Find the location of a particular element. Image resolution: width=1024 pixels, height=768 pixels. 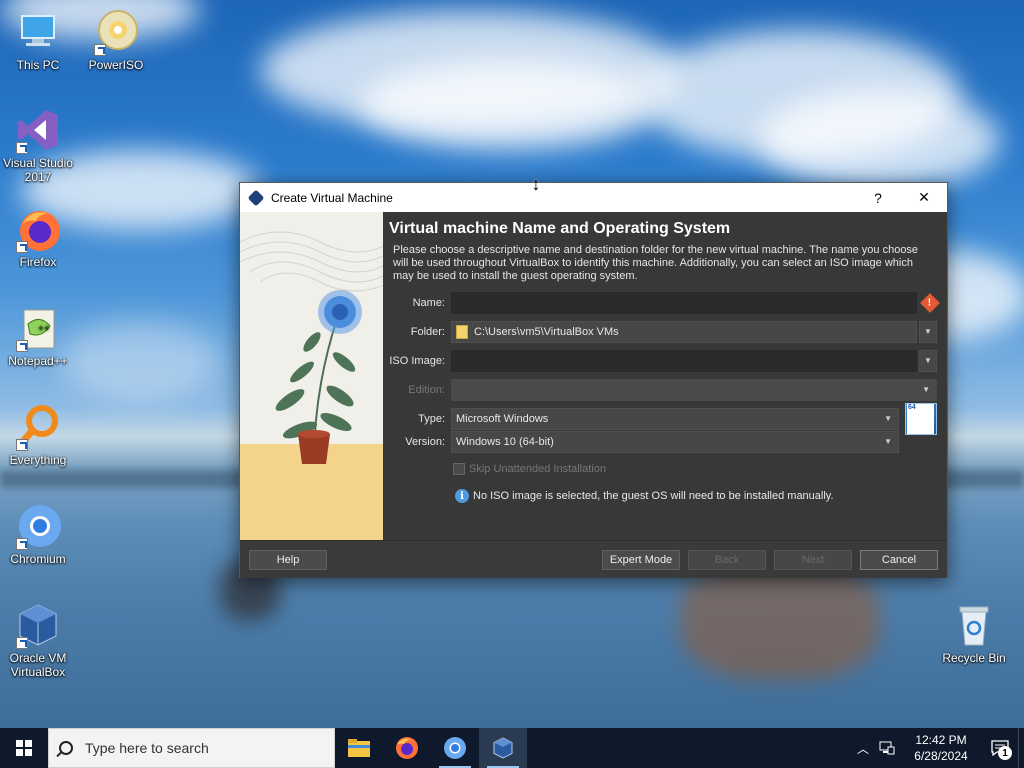

taskbar-file-explorer is located at coordinates (359, 748).